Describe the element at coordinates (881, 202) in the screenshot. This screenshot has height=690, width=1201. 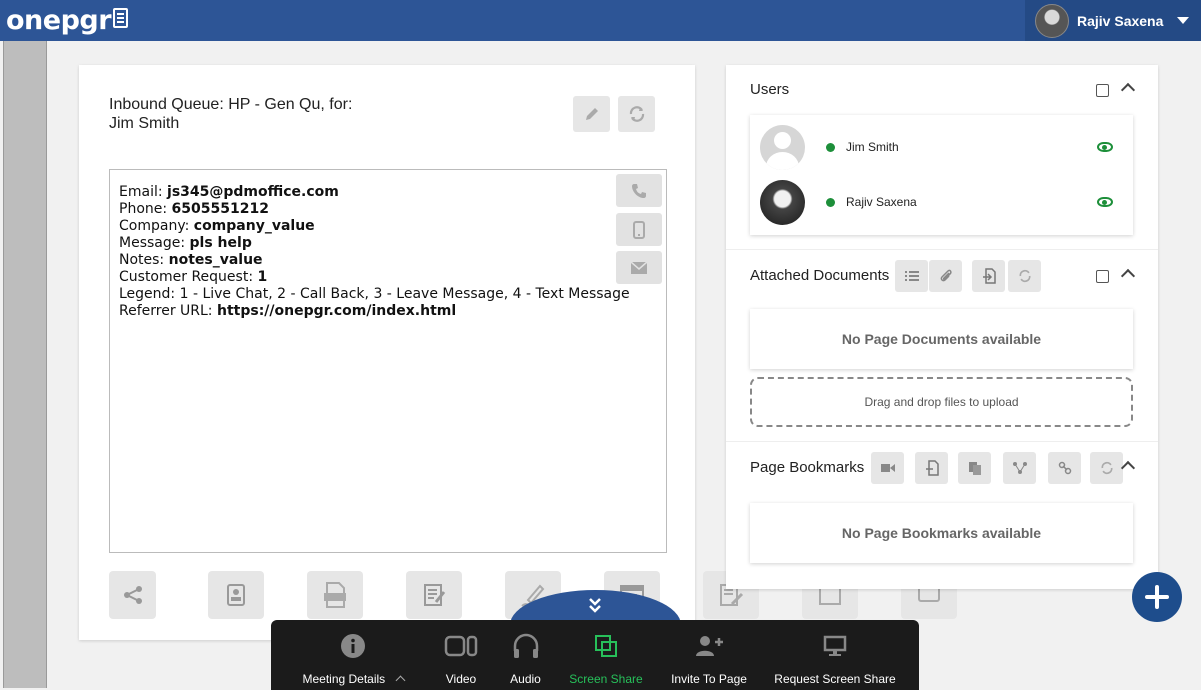
I see `user-name: Rajiv Saxena` at that location.